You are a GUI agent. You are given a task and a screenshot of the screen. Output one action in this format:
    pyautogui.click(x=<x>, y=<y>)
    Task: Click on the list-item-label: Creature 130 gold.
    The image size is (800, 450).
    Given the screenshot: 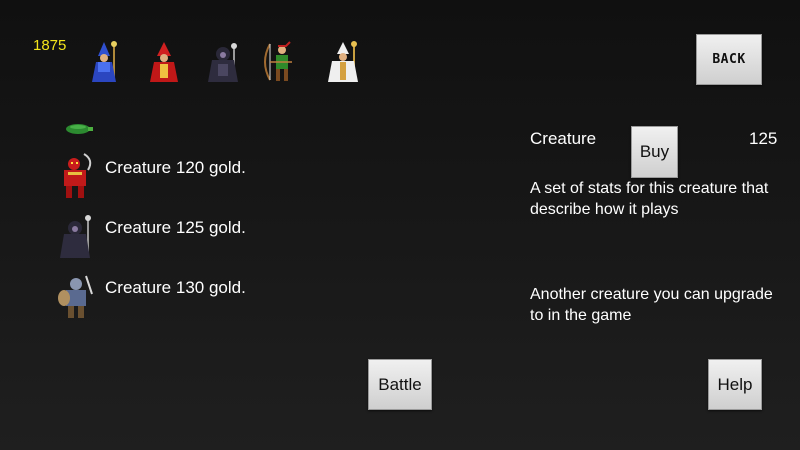 What is the action you would take?
    pyautogui.click(x=175, y=287)
    